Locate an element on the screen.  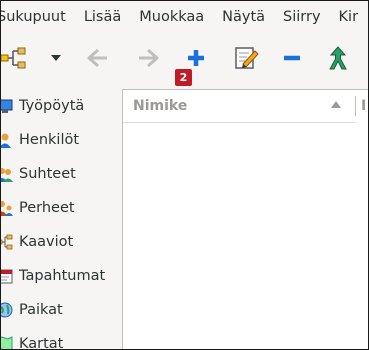
dashboard-icon is located at coordinates (7, 106).